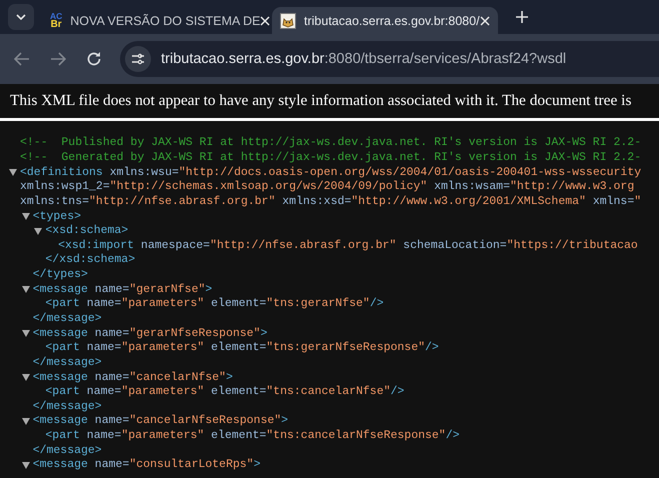  What do you see at coordinates (146, 465) in the screenshot?
I see `xml-line: <message name="consultarLoteRps">` at bounding box center [146, 465].